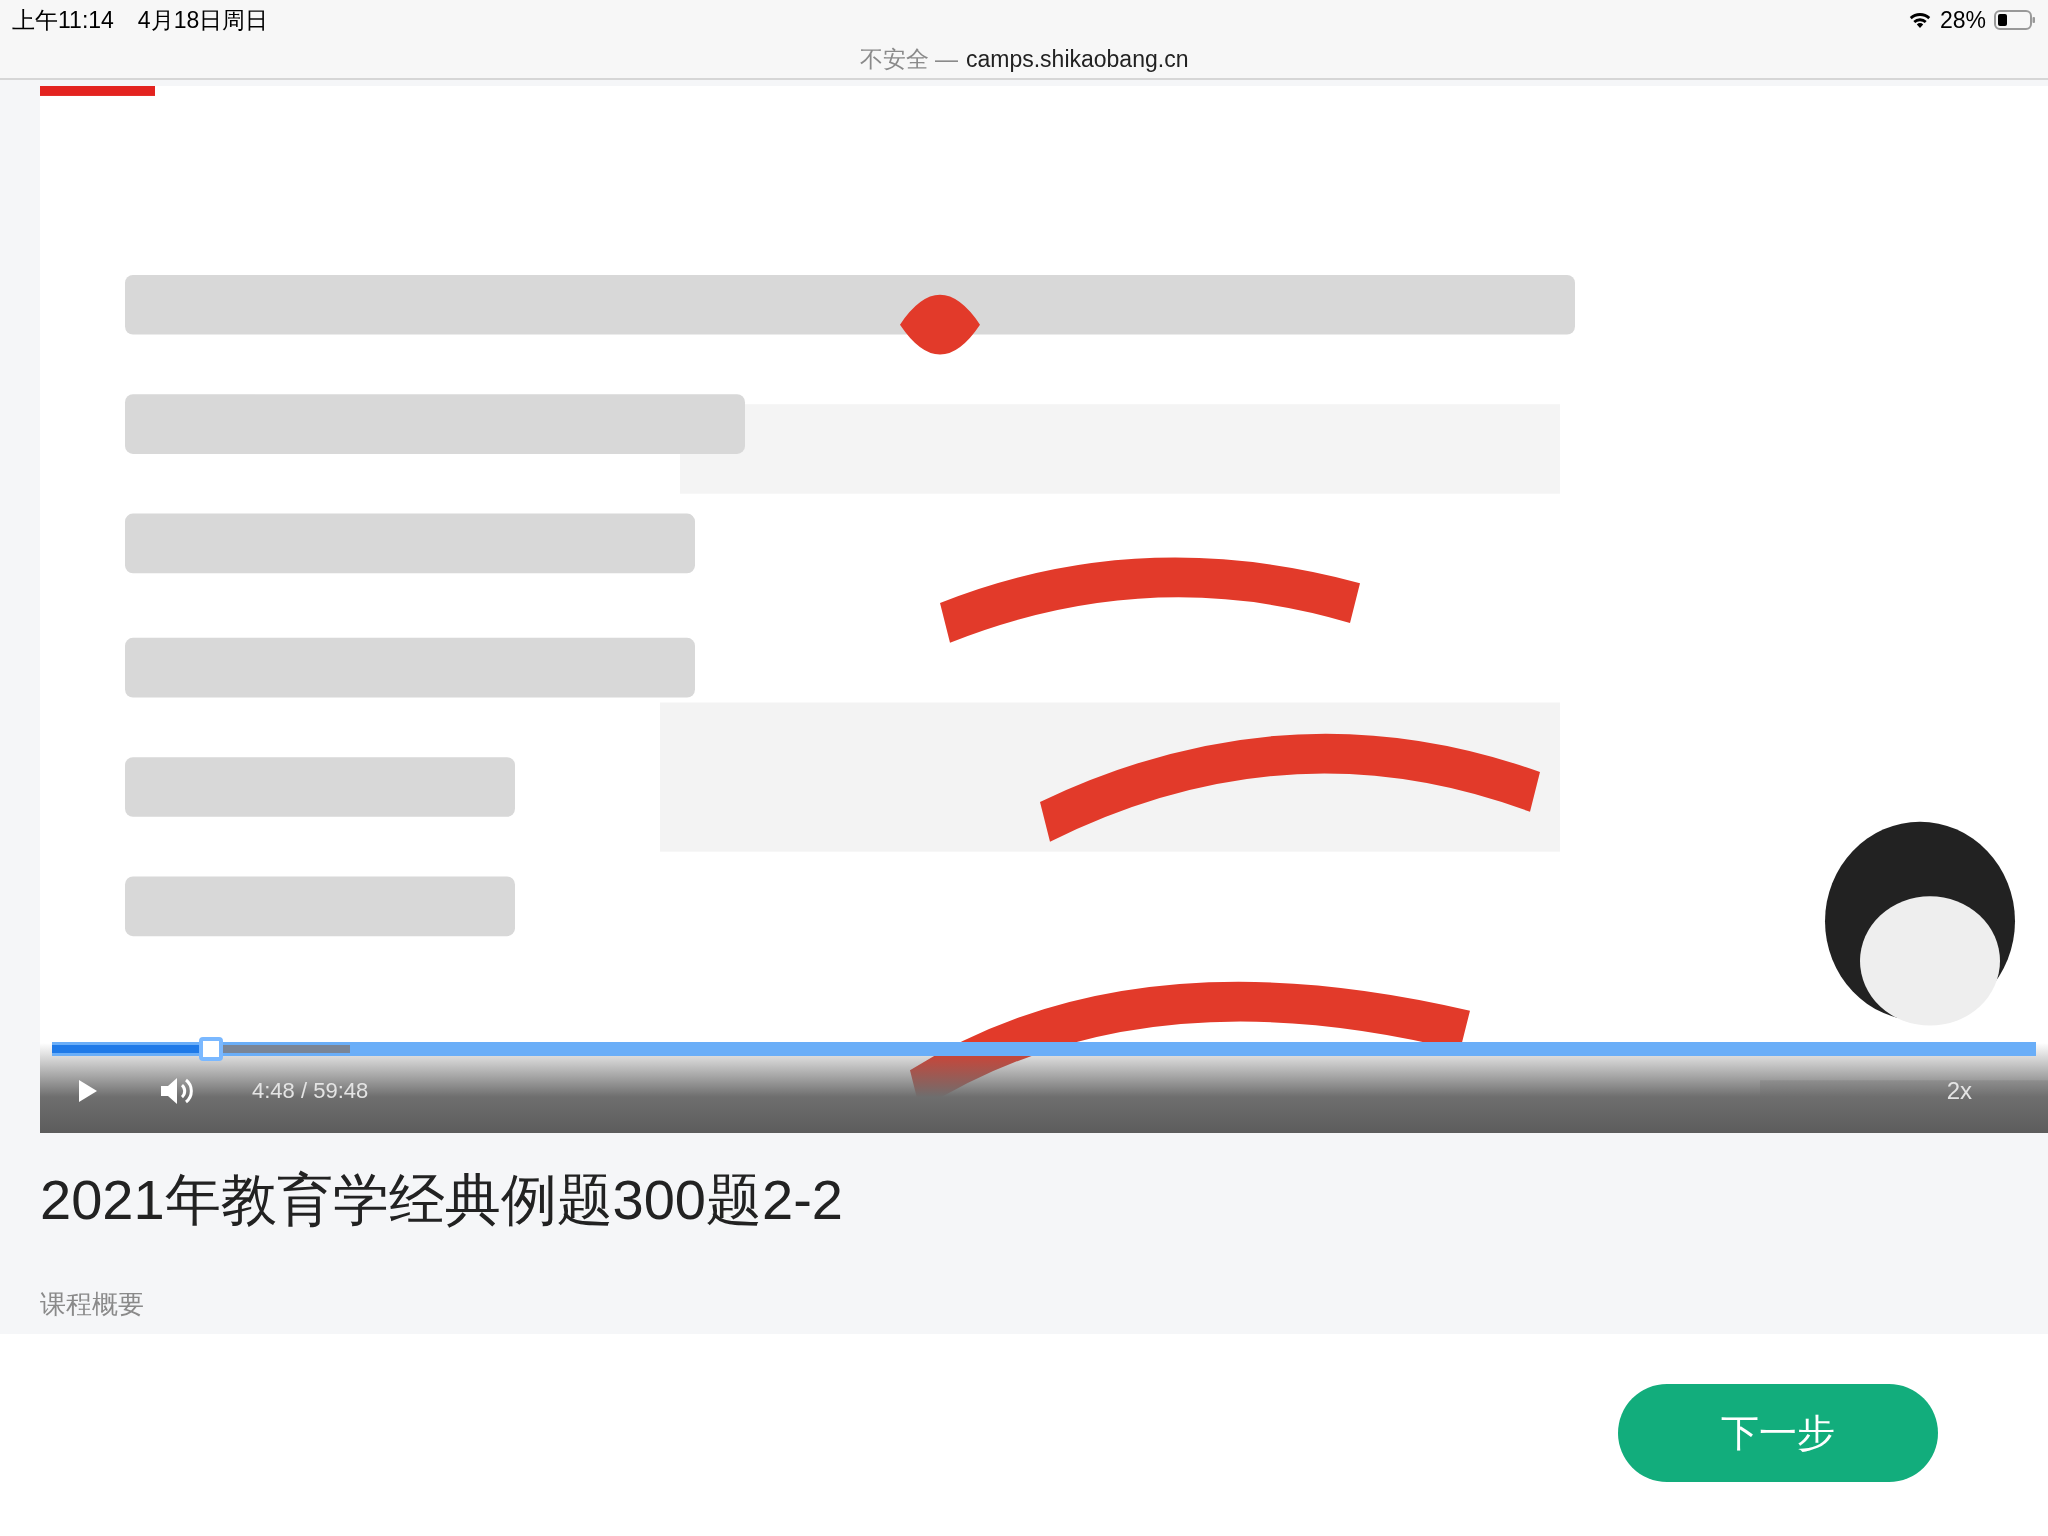 The image size is (2048, 1536). Describe the element at coordinates (1962, 20) in the screenshot. I see `battery-percent: 28%` at that location.